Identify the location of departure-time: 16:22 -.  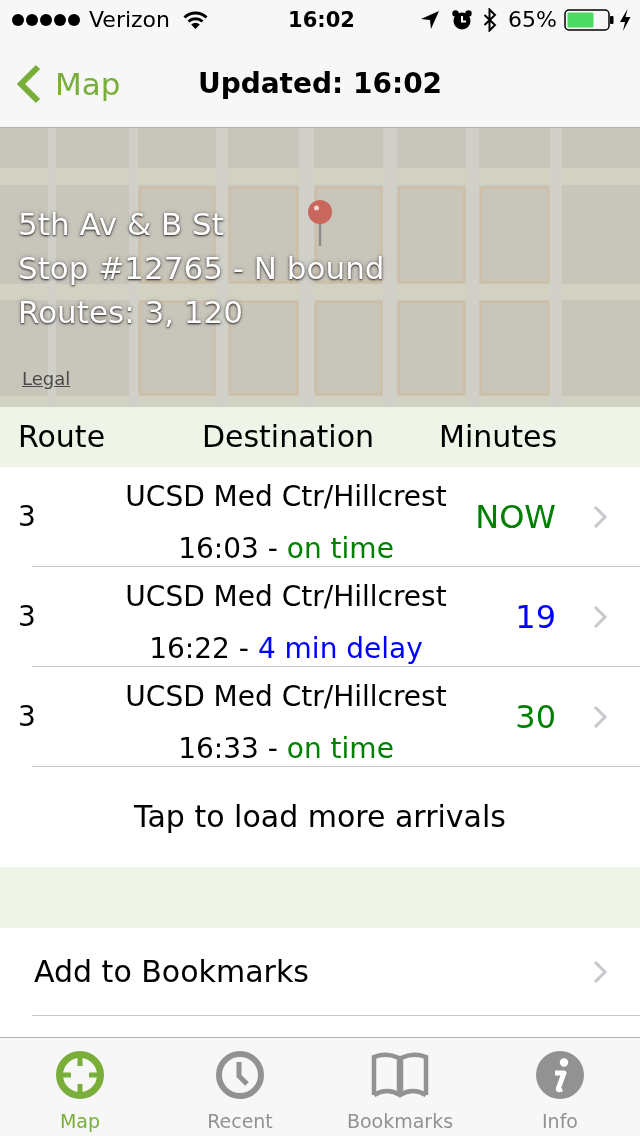
(199, 649).